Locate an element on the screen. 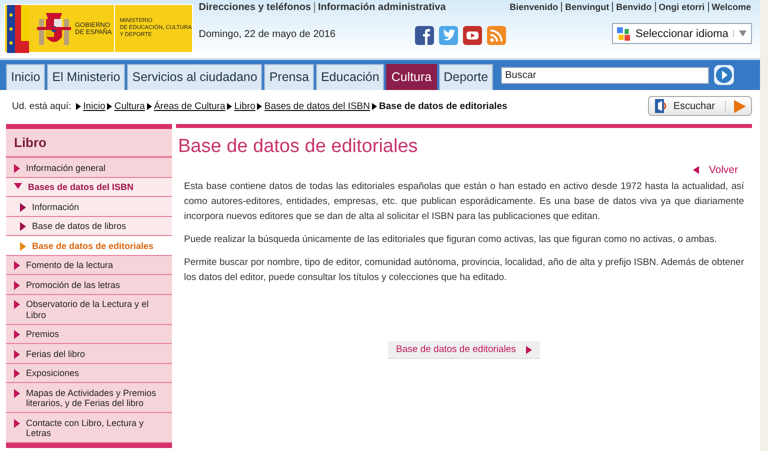 The image size is (768, 451). sidebar-subitem: Base de datos de libros is located at coordinates (89, 226).